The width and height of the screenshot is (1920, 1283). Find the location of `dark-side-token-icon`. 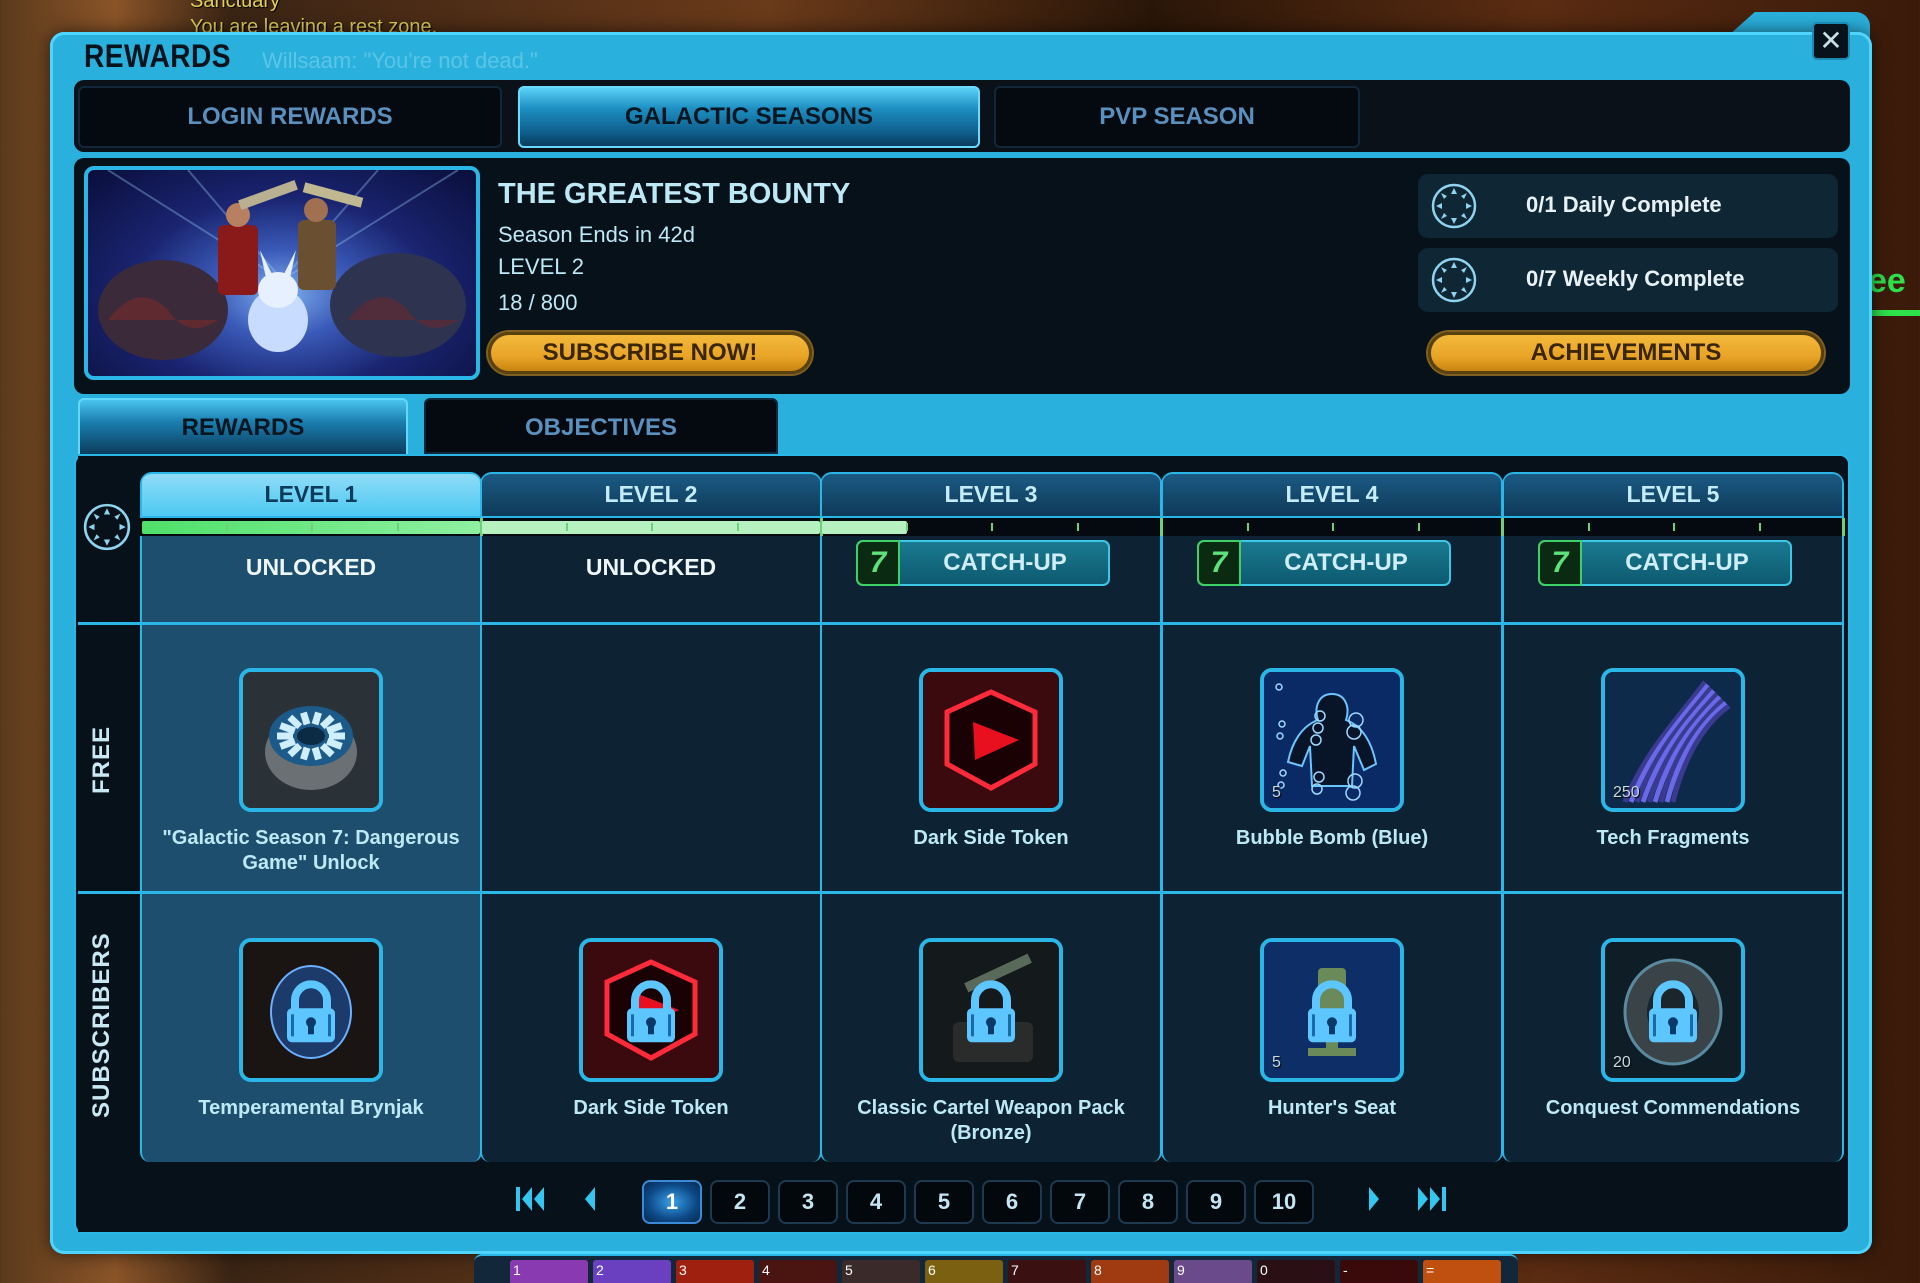

dark-side-token-icon is located at coordinates (651, 1010).